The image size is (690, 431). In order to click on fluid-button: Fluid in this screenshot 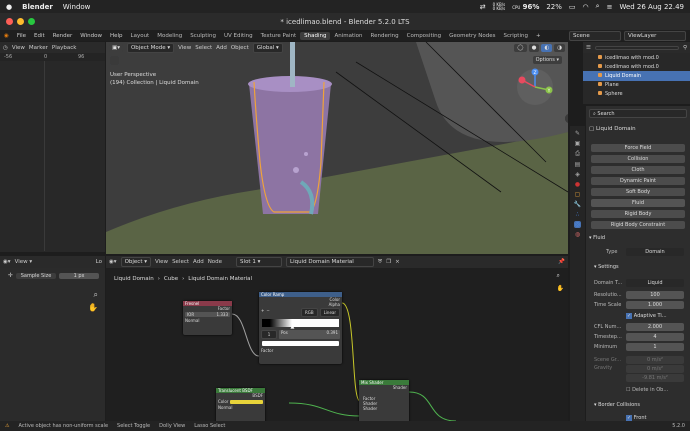, I will do `click(638, 203)`.